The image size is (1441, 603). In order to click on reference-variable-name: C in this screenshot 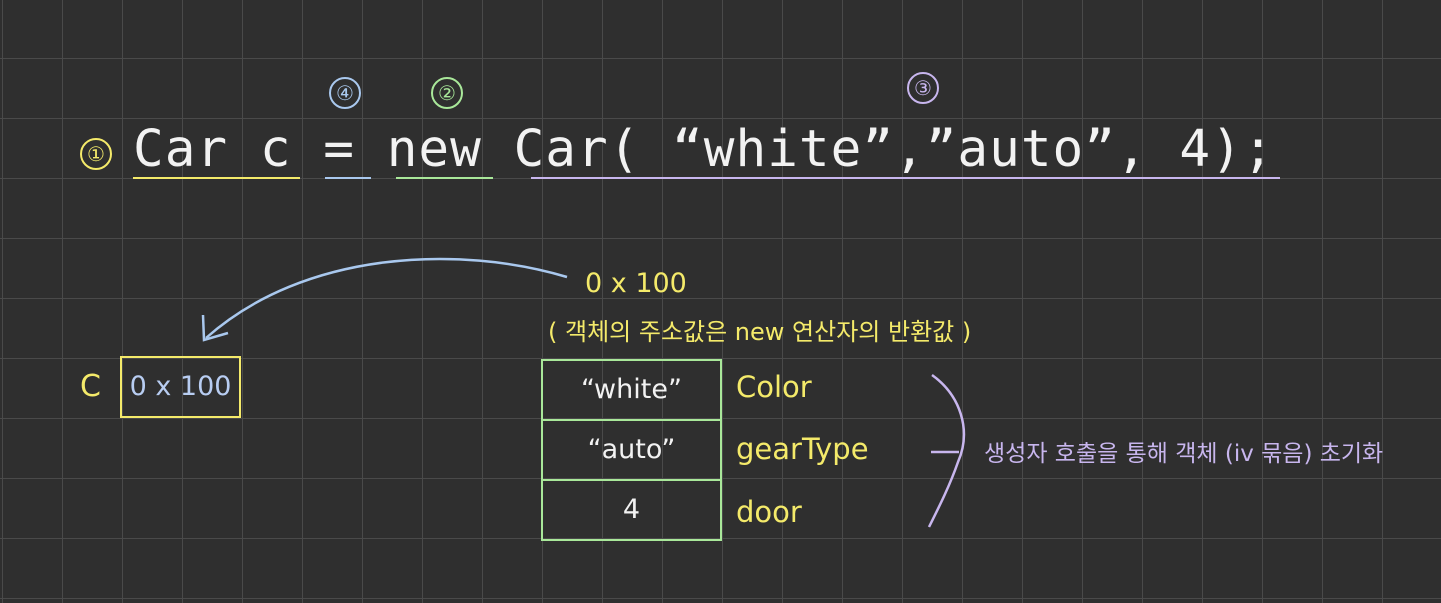, I will do `click(90, 386)`.